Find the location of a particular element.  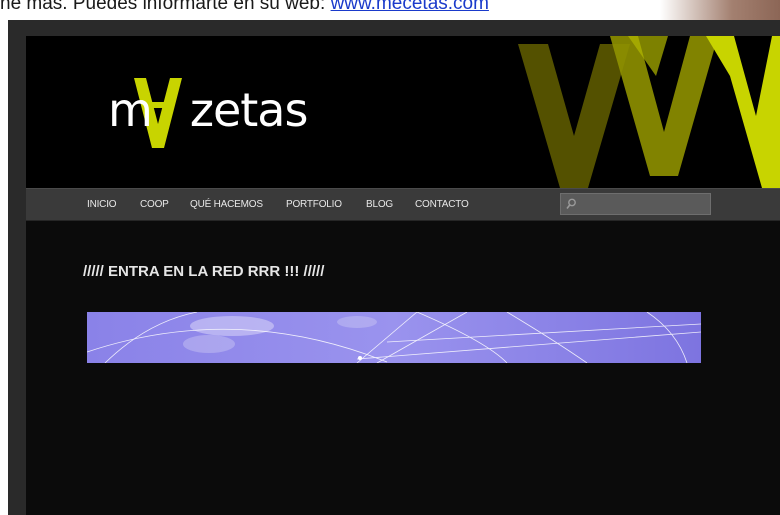

site-logo: m zetas is located at coordinates (218, 110).